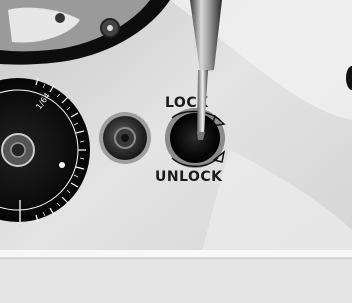 The width and height of the screenshot is (352, 303). What do you see at coordinates (195, 138) in the screenshot?
I see `lock-hole` at bounding box center [195, 138].